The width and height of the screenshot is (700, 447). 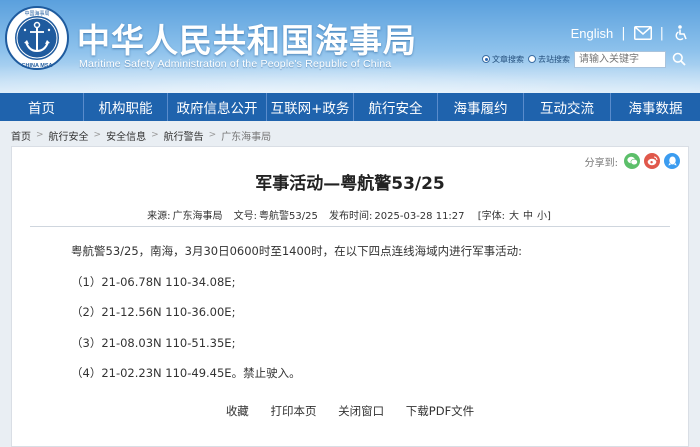 I want to click on msa-logo-icon: 中国海事局 CHINA MSA, so click(x=37, y=38).